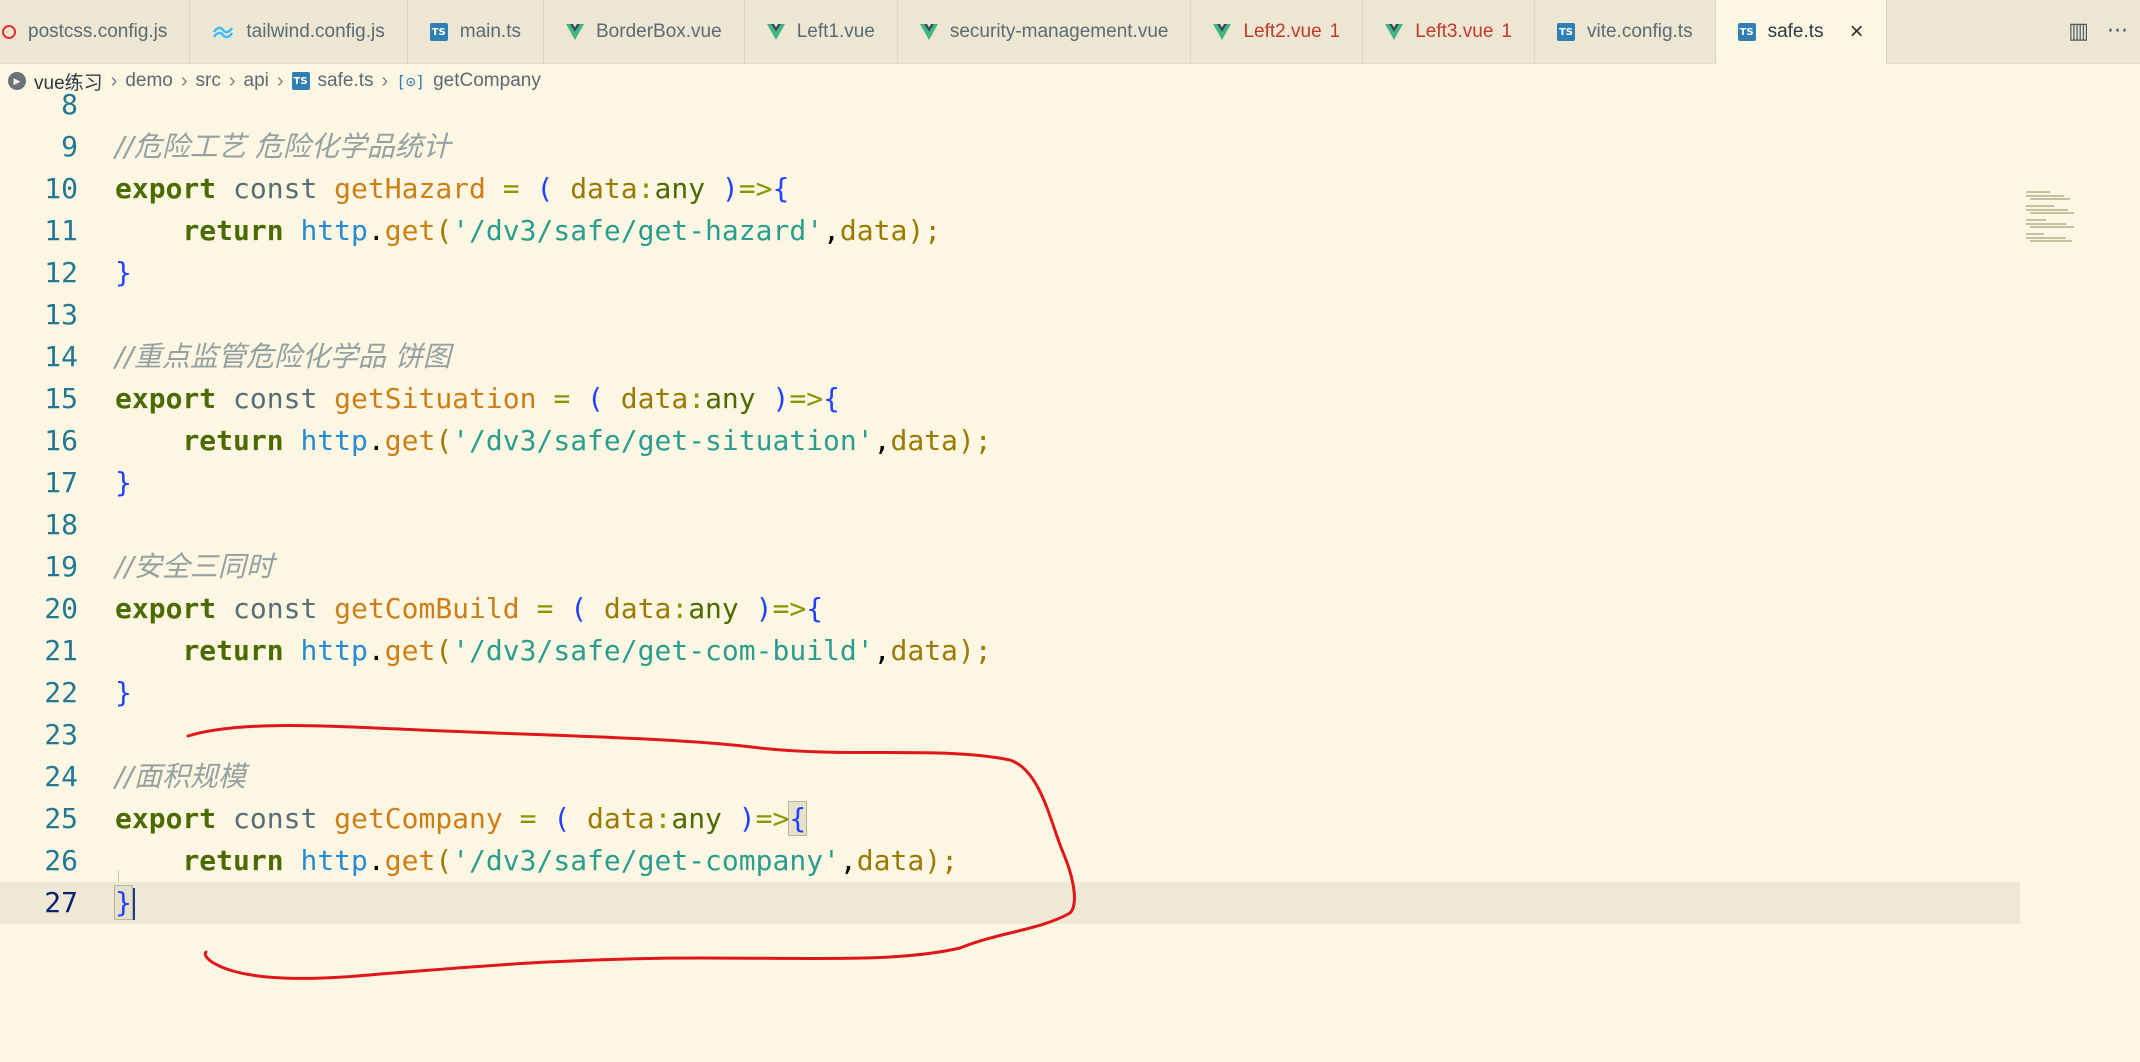 The height and width of the screenshot is (1062, 2140). Describe the element at coordinates (427, 608) in the screenshot. I see `code-token: getComBuild` at that location.